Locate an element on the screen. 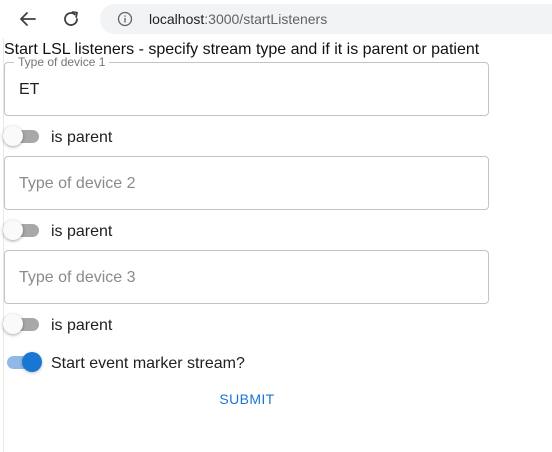  address-bar: localhost:3000/startListeners is located at coordinates (326, 19).